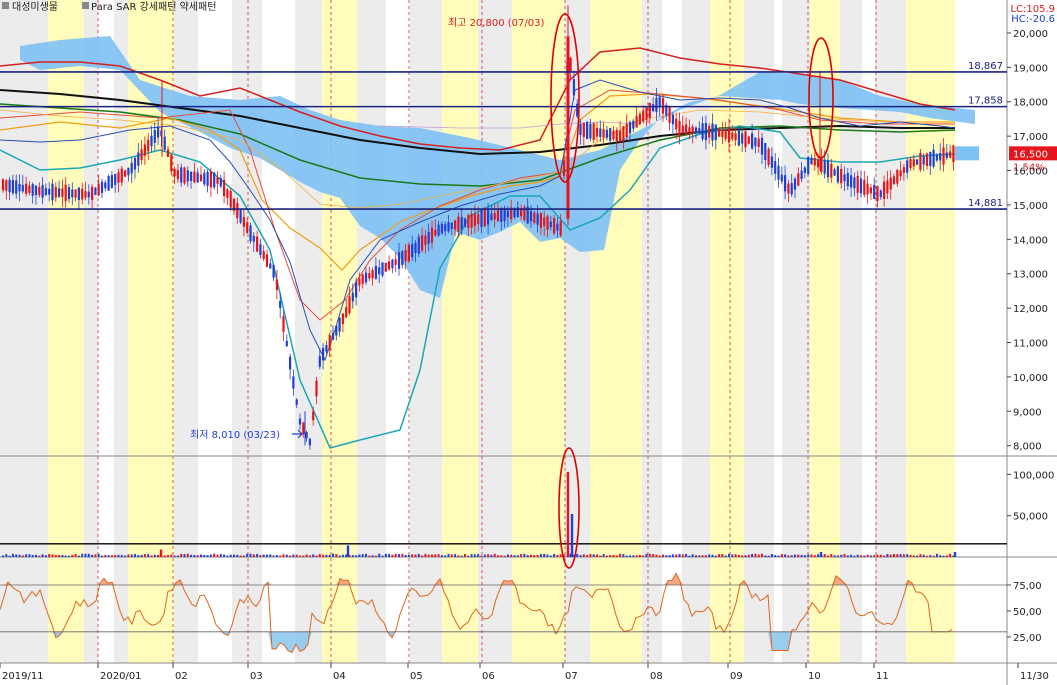 This screenshot has width=1057, height=685. Describe the element at coordinates (35, 7) in the screenshot. I see `legend-stock-name: 대성미생물` at that location.